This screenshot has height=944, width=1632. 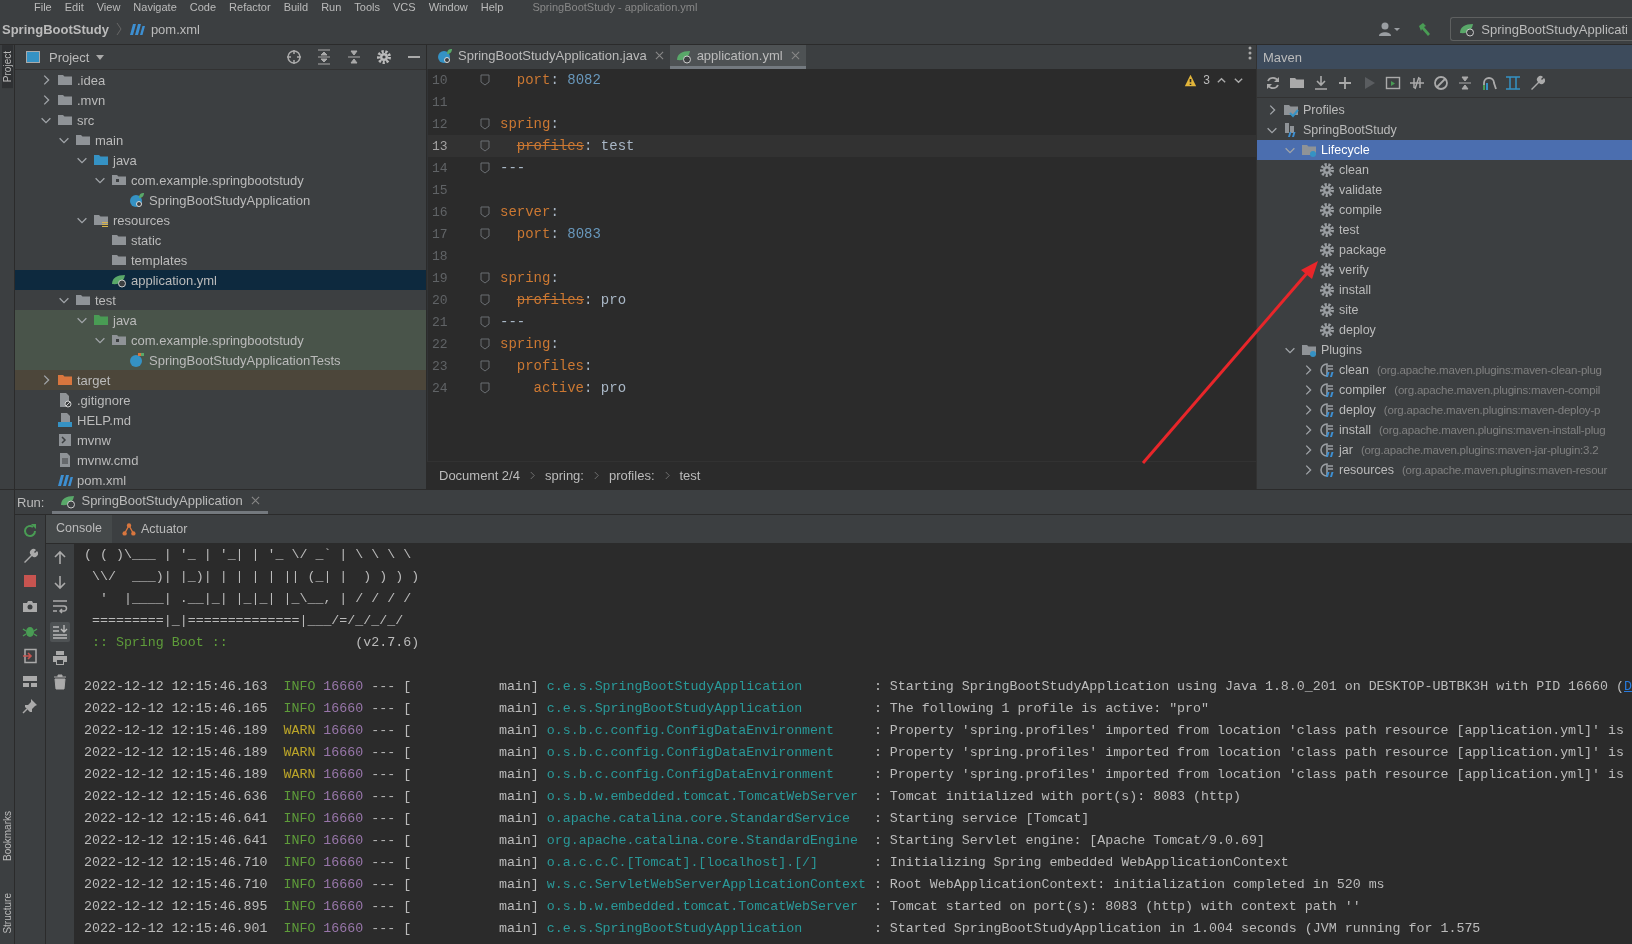 I want to click on tree-item: resources, so click(x=220, y=220).